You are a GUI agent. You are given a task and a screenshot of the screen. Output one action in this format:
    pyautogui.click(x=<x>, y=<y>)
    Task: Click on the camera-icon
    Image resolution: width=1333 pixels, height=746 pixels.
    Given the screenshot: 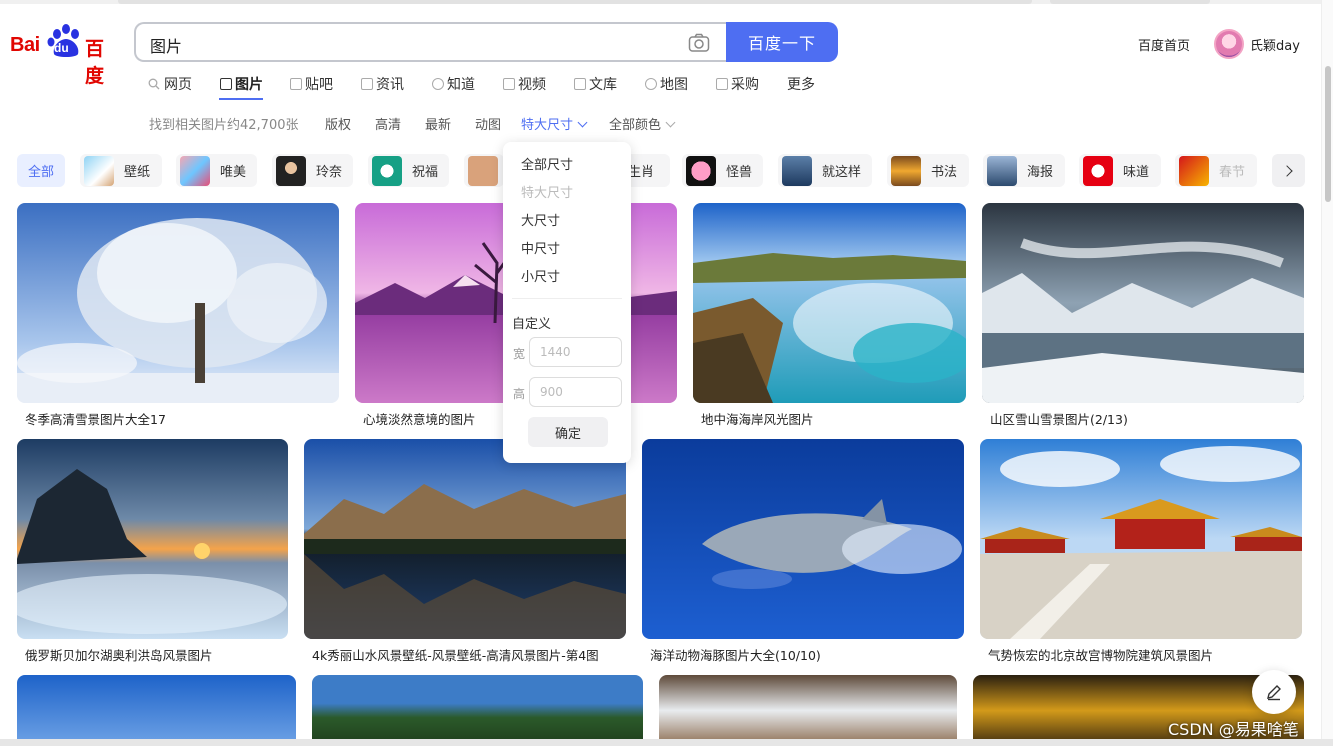 What is the action you would take?
    pyautogui.click(x=699, y=43)
    